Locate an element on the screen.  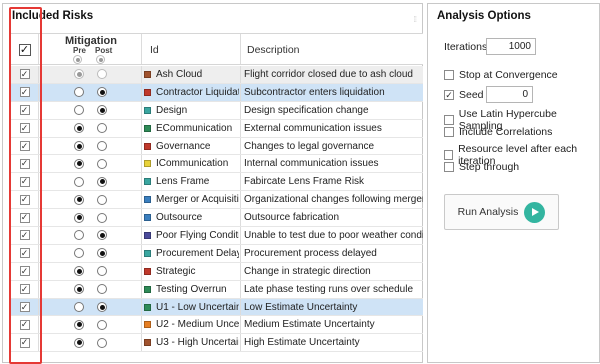
seed-option: ✓ Seed is located at coordinates (464, 95).